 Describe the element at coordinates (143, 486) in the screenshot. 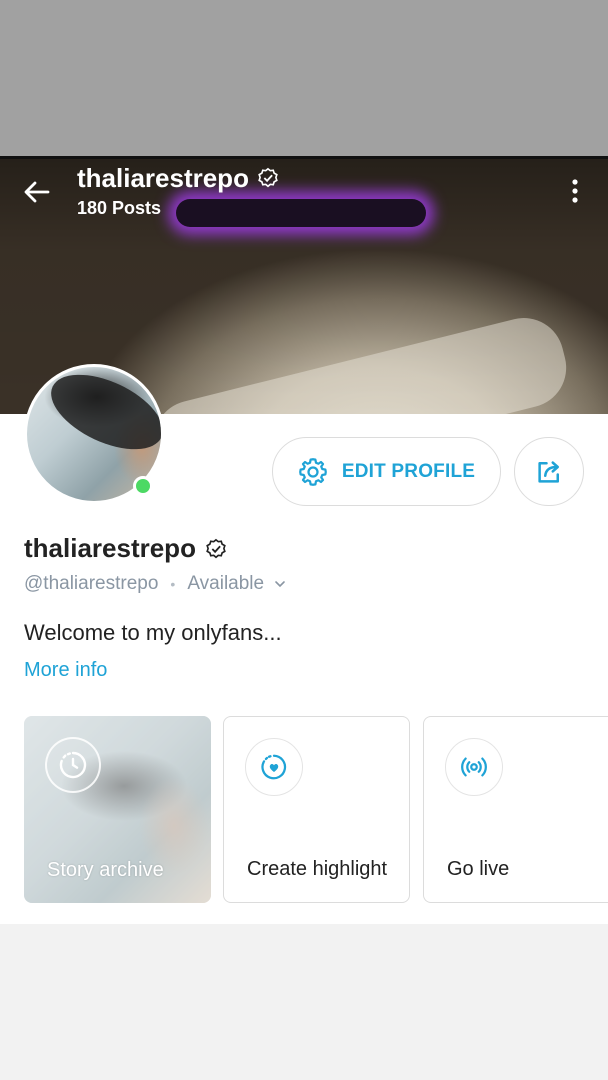

I see `online-status-dot` at that location.